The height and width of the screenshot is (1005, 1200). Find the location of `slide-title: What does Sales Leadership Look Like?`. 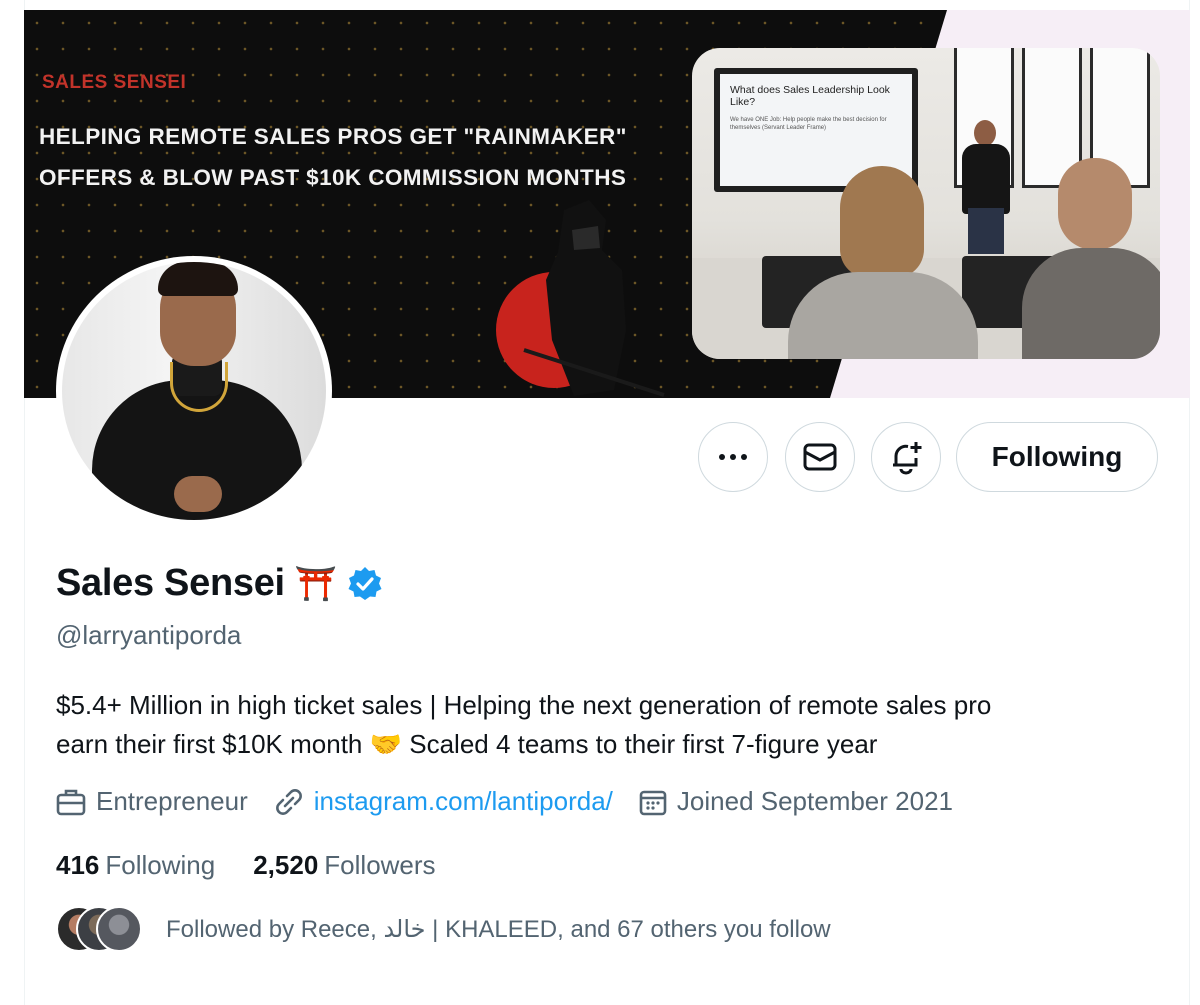

slide-title: What does Sales Leadership Look Like? is located at coordinates (810, 96).